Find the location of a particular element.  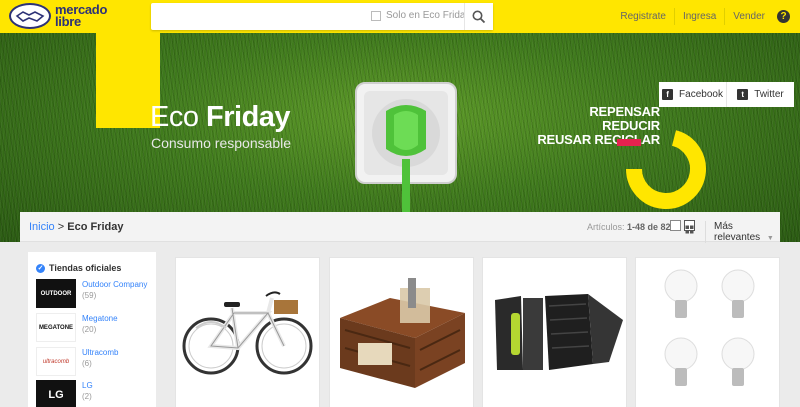

store-megatone: MEGATONE Megatone (20) is located at coordinates (77, 327).